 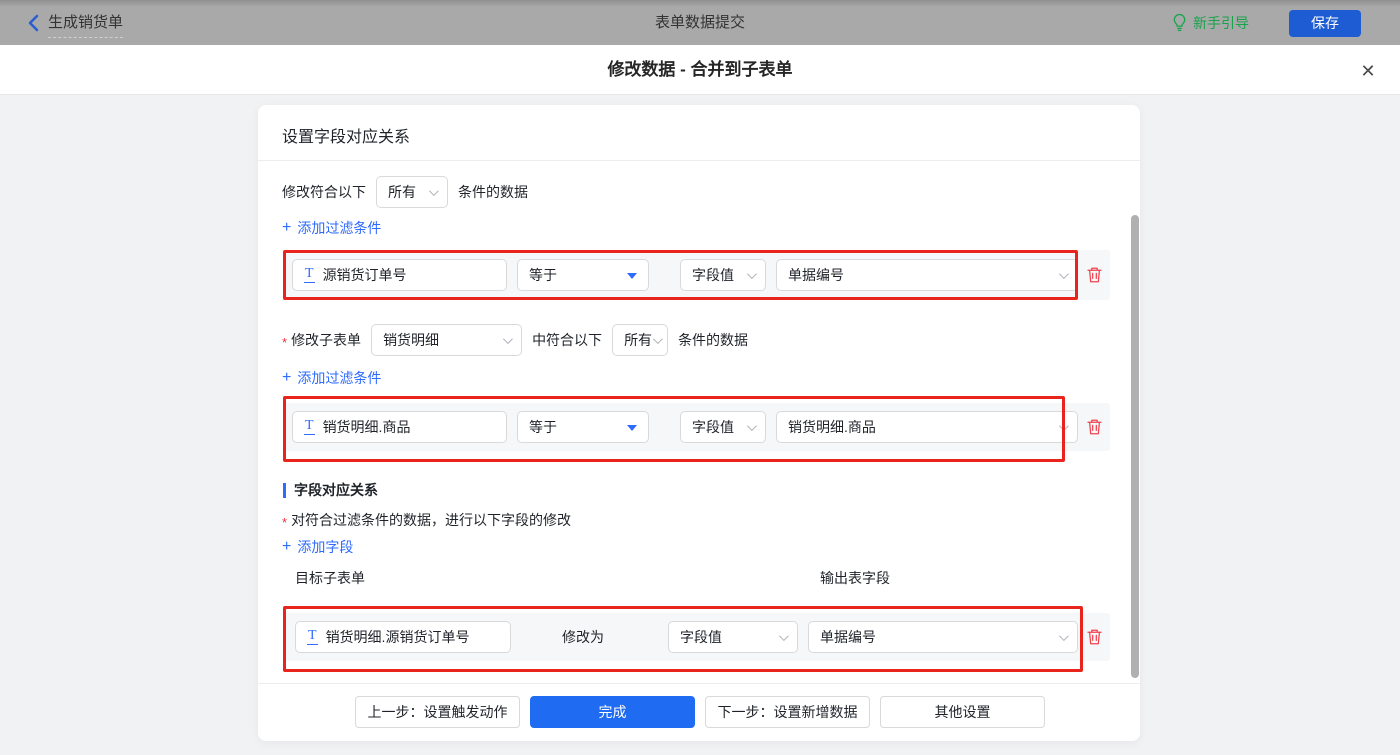 What do you see at coordinates (699, 683) in the screenshot?
I see `footer-divider` at bounding box center [699, 683].